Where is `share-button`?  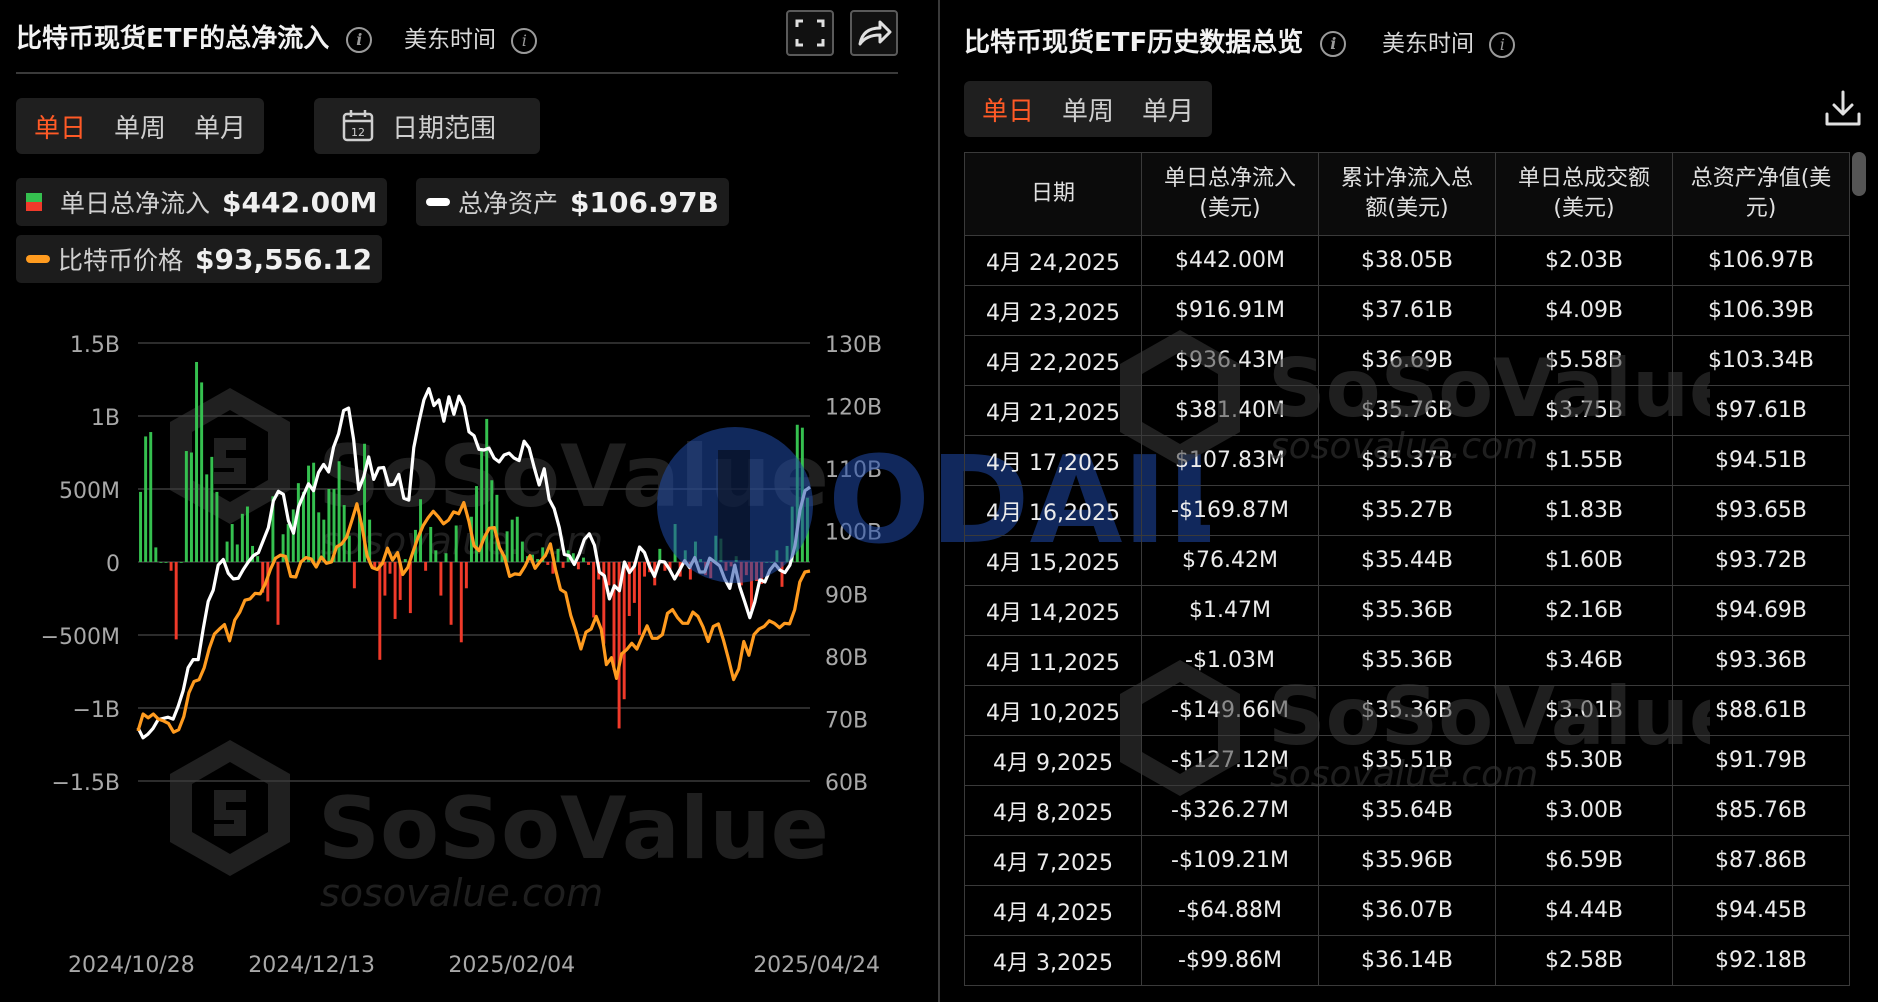 share-button is located at coordinates (874, 33).